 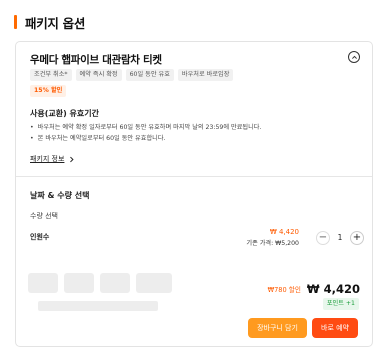 I want to click on total-amount: ₩ 4,420, so click(x=333, y=289).